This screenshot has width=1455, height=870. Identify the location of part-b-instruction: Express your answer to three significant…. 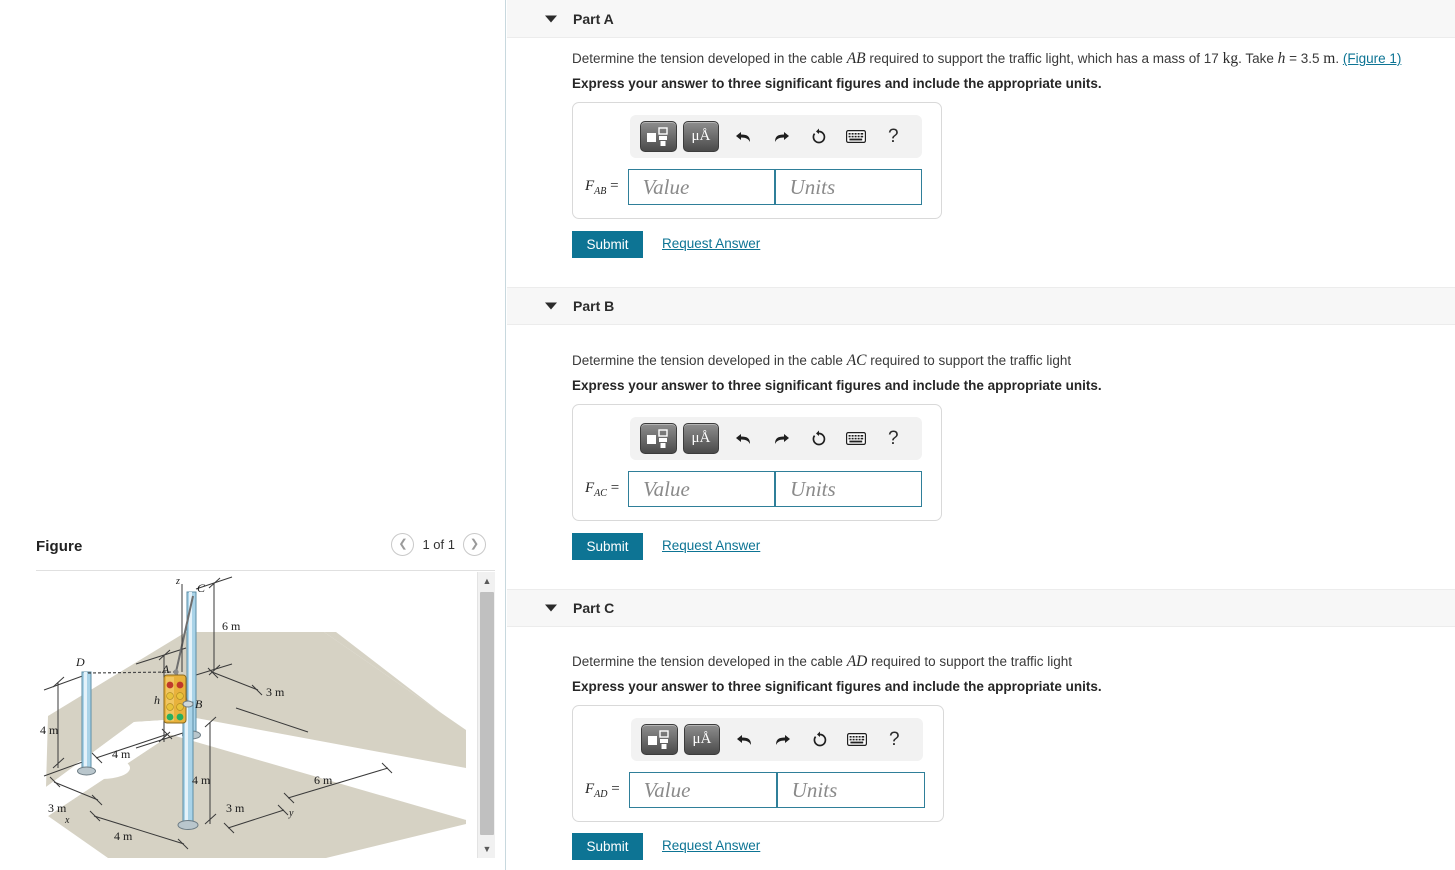
(837, 385).